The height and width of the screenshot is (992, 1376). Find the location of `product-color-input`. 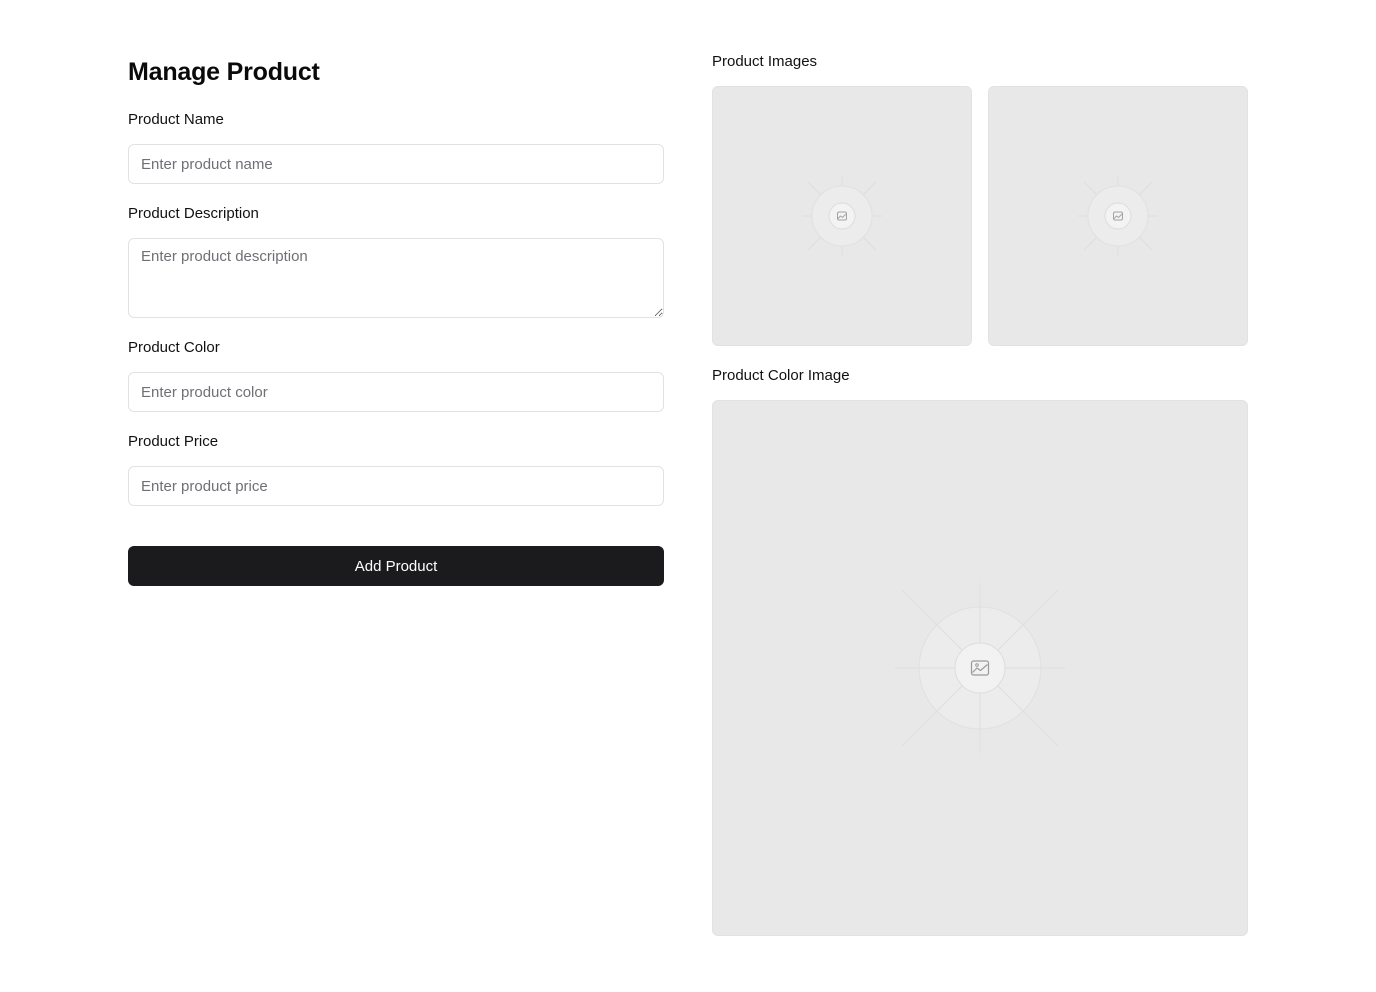

product-color-input is located at coordinates (396, 392).